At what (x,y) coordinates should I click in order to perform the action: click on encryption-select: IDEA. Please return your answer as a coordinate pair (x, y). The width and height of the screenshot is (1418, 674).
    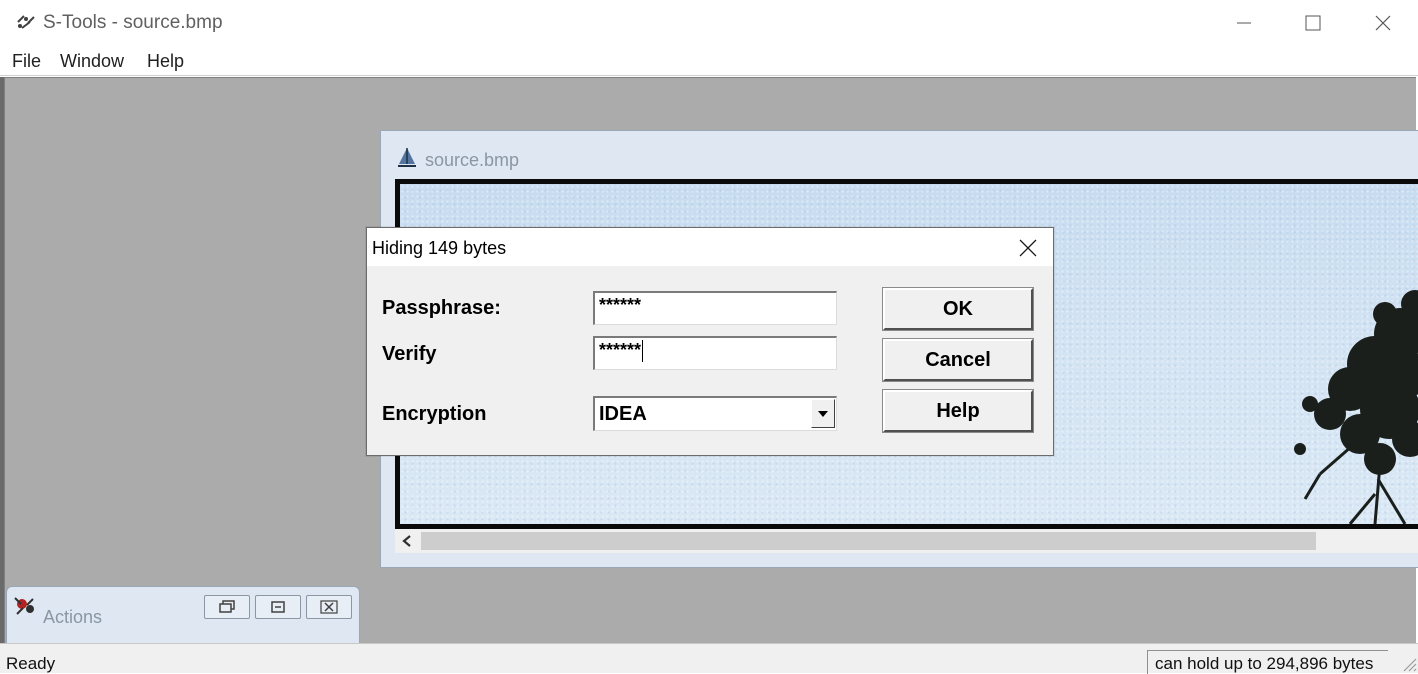
    Looking at the image, I should click on (715, 413).